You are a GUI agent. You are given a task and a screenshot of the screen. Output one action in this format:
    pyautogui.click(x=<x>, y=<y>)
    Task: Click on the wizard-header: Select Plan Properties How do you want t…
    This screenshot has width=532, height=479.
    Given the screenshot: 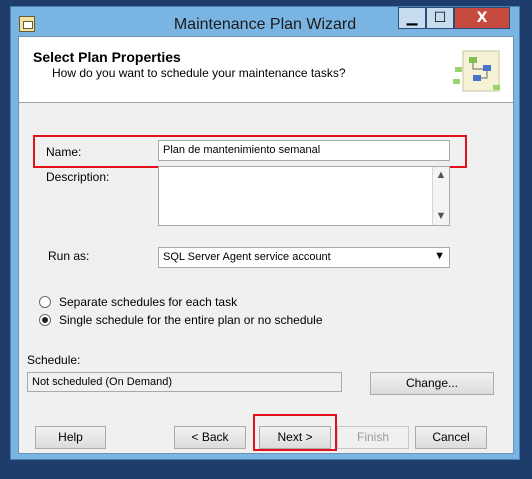 What is the action you would take?
    pyautogui.click(x=266, y=70)
    